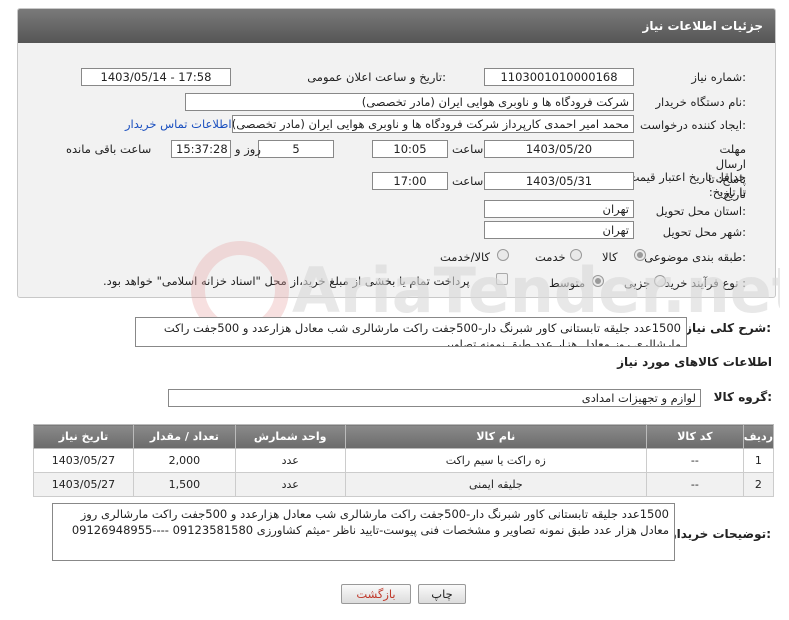 The height and width of the screenshot is (620, 789). What do you see at coordinates (742, 397) in the screenshot?
I see `goods-group-label: گروه کالا:` at bounding box center [742, 397].